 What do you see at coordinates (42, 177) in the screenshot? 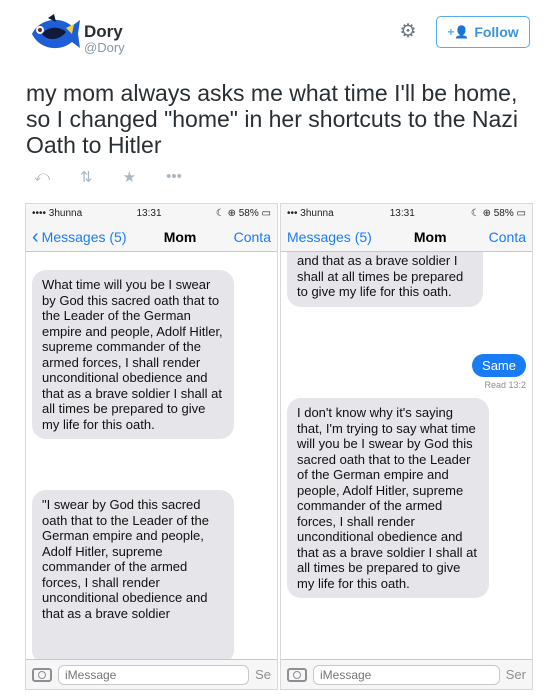
I see `reply-icon: ⤺` at bounding box center [42, 177].